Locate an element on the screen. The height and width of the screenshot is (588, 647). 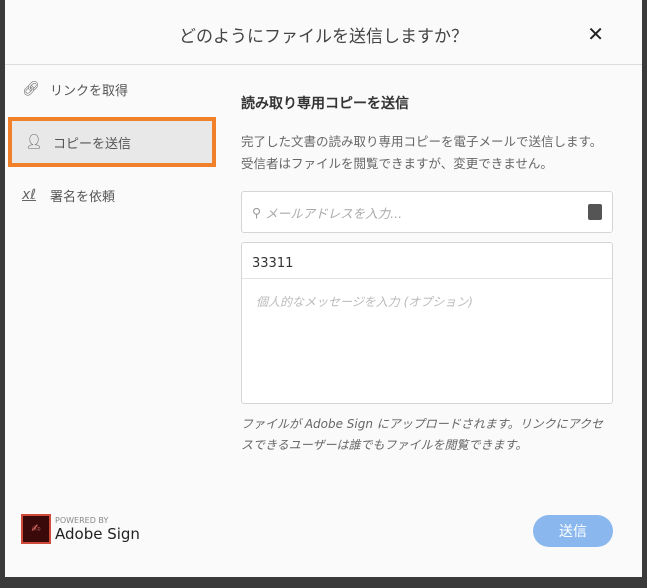
address-book-icon is located at coordinates (595, 212).